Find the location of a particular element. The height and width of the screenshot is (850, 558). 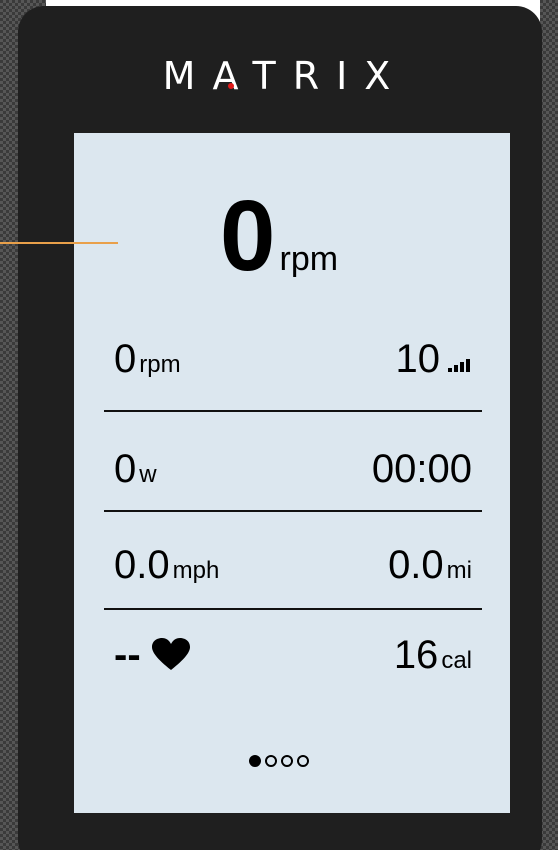

watts-metric: 0w is located at coordinates (135, 473).